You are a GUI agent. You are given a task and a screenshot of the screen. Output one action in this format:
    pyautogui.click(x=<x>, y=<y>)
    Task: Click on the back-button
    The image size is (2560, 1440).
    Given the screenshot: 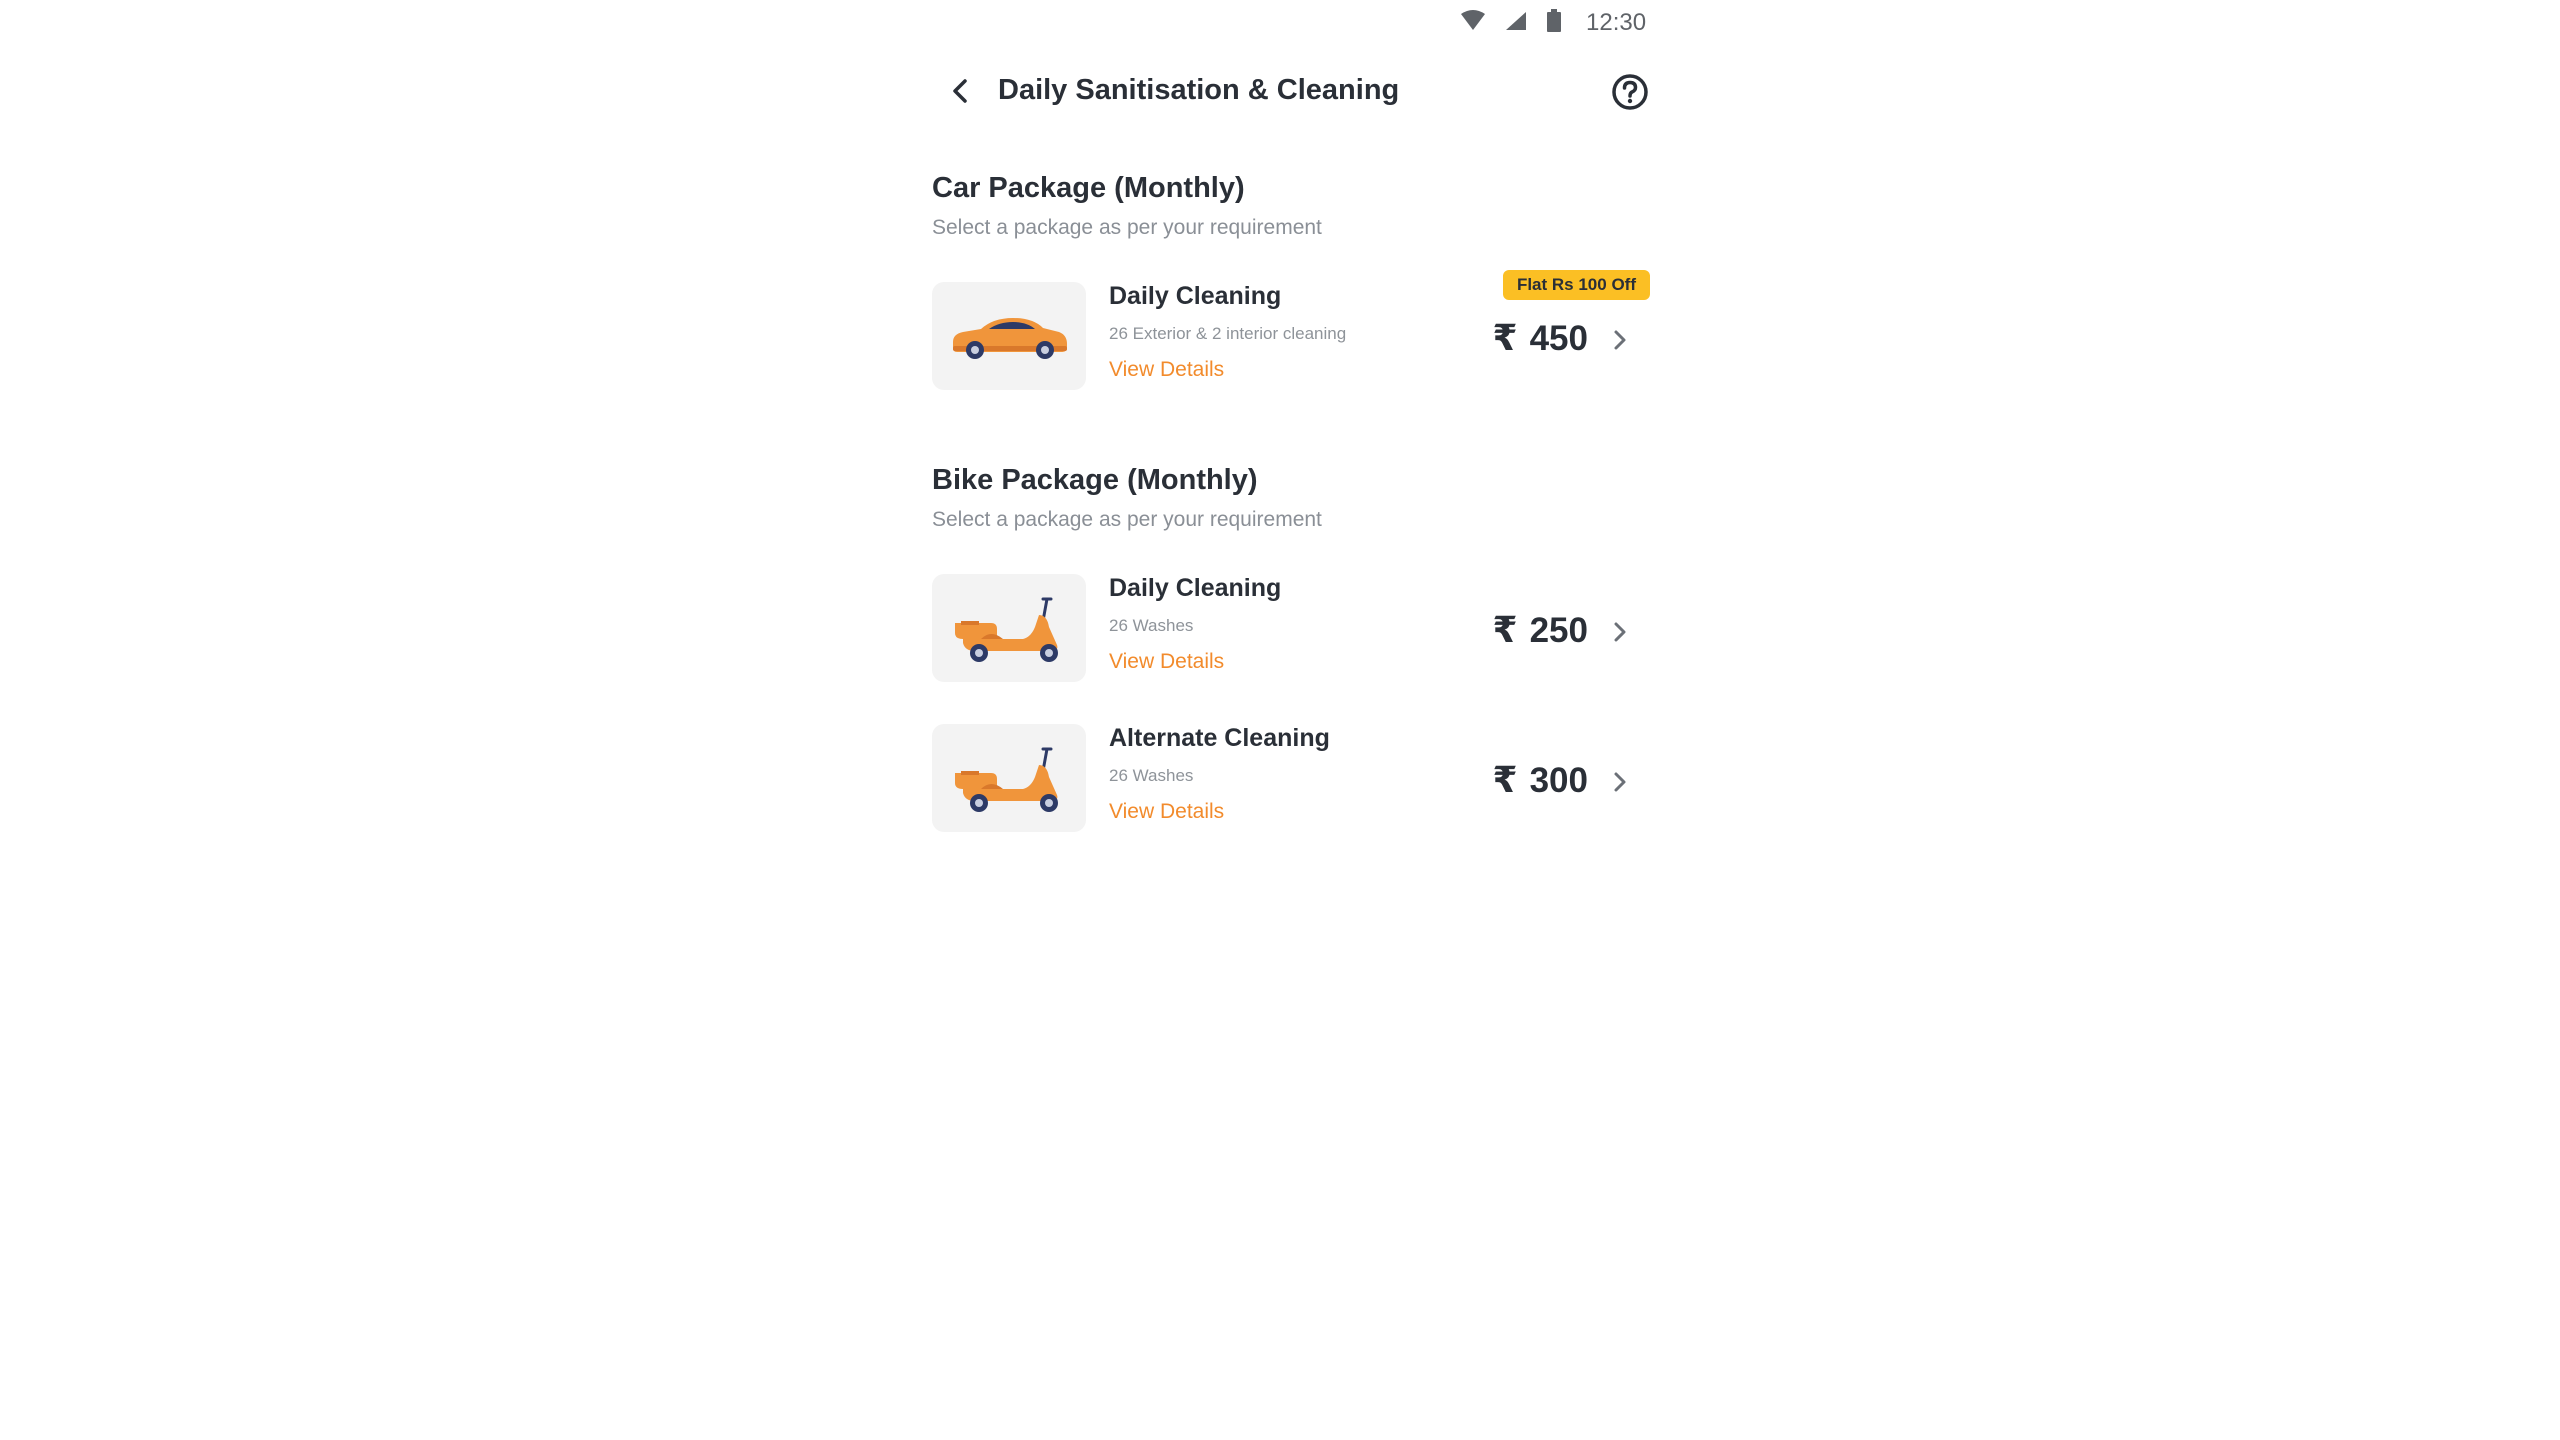 What is the action you would take?
    pyautogui.click(x=961, y=91)
    